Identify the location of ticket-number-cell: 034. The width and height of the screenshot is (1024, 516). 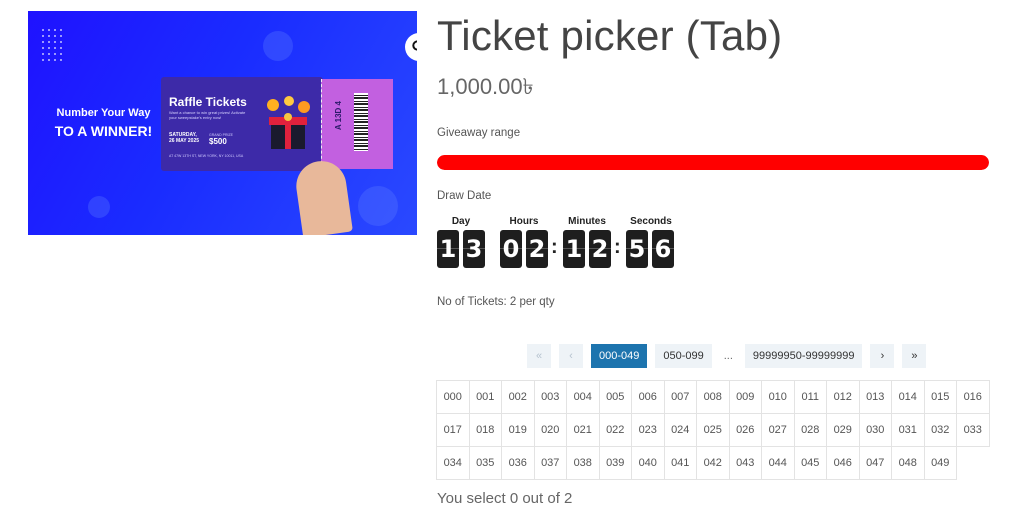
(453, 463).